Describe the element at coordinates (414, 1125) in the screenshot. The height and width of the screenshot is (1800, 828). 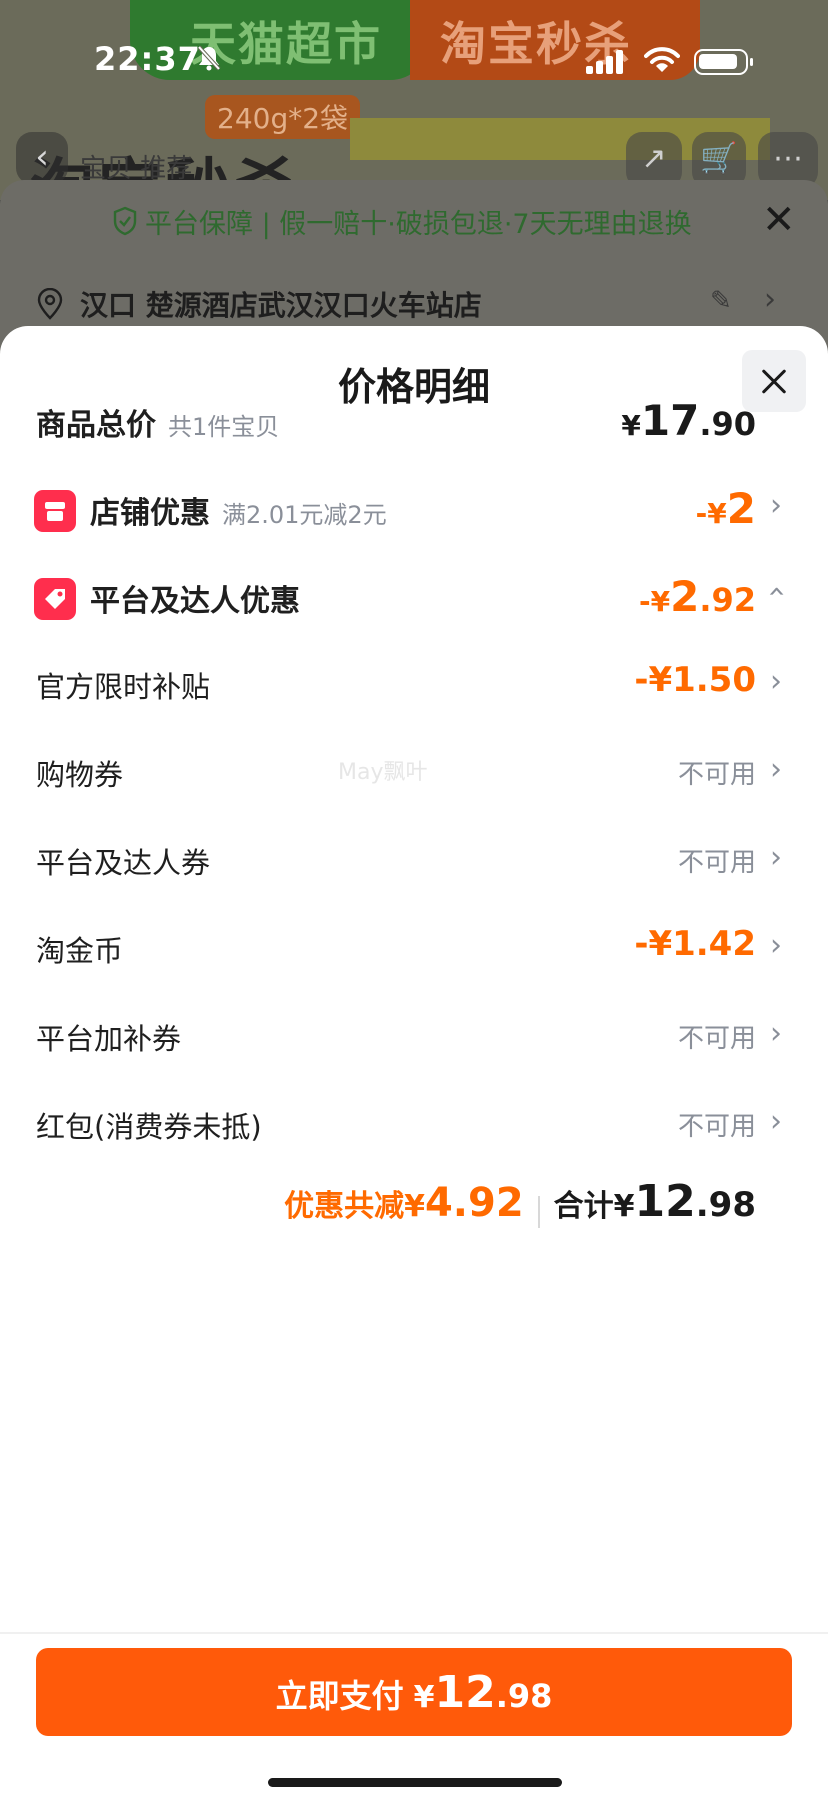
I see `list-item: 红包(消费券未抵) 不可用 ›` at that location.